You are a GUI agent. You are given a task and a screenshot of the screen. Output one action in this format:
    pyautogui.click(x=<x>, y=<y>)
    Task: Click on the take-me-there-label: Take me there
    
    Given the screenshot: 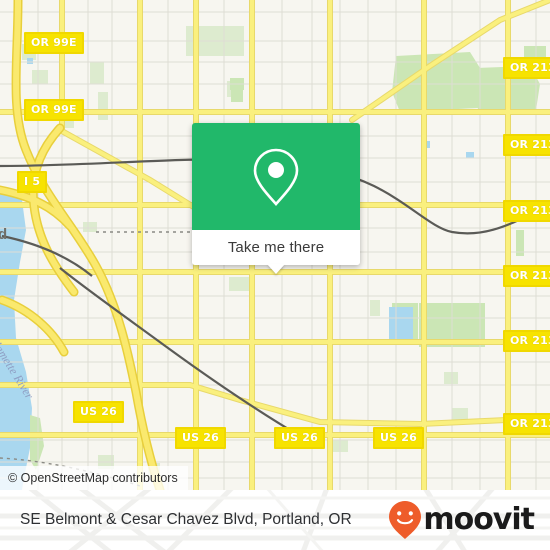 What is the action you would take?
    pyautogui.click(x=276, y=247)
    